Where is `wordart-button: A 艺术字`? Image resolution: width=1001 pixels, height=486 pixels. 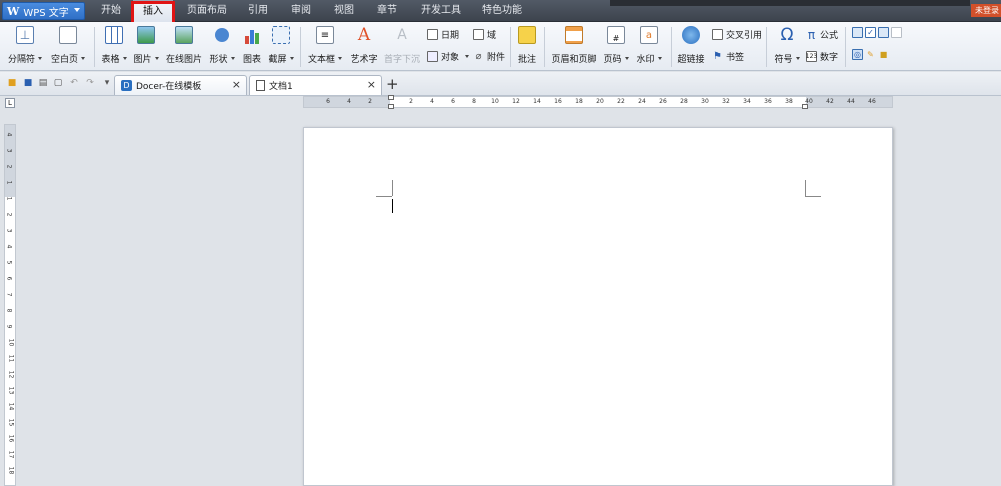 wordart-button: A 艺术字 is located at coordinates (364, 43).